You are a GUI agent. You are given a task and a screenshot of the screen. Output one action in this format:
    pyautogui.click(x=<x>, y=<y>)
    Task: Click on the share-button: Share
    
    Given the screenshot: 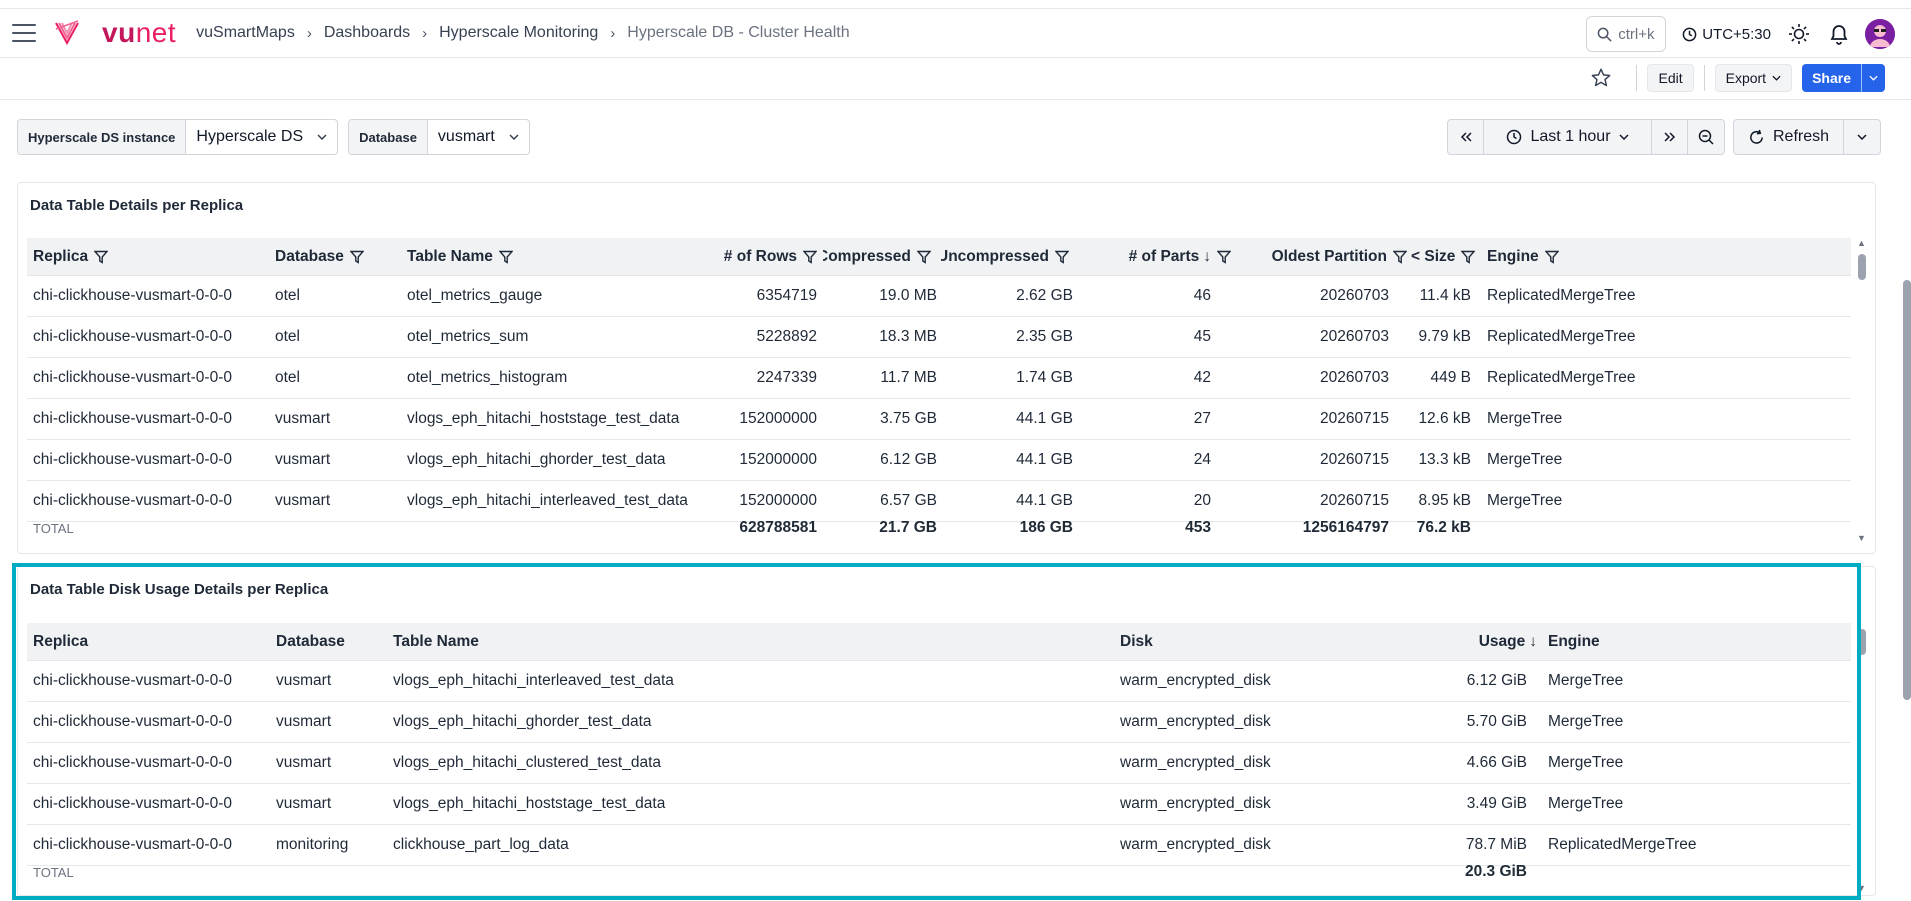 What is the action you would take?
    pyautogui.click(x=1831, y=78)
    